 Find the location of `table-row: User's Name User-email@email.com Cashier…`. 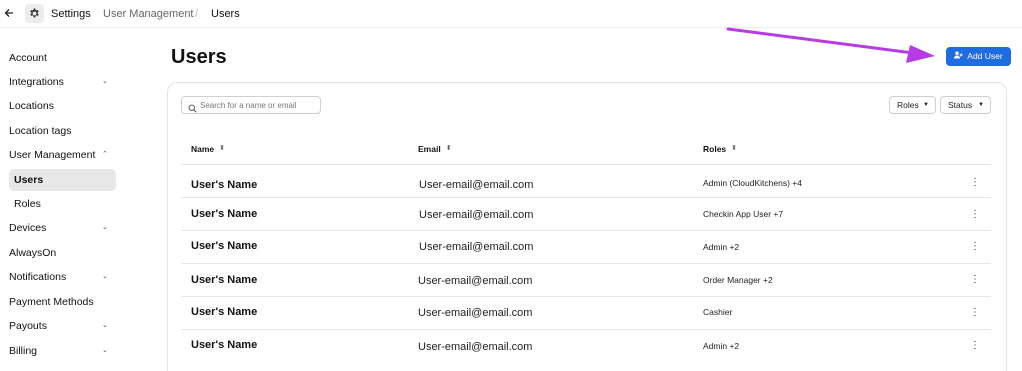

table-row: User's Name User-email@email.com Cashier… is located at coordinates (586, 312).